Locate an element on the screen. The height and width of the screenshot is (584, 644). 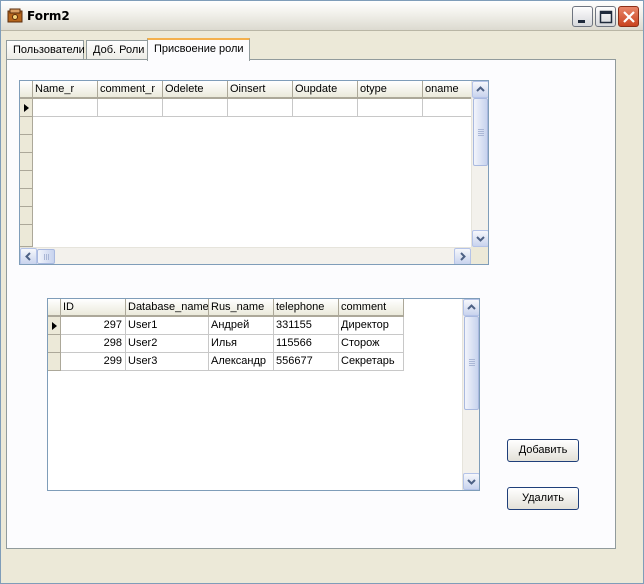
tab-add-roles: Доб. Роли is located at coordinates (117, 50).